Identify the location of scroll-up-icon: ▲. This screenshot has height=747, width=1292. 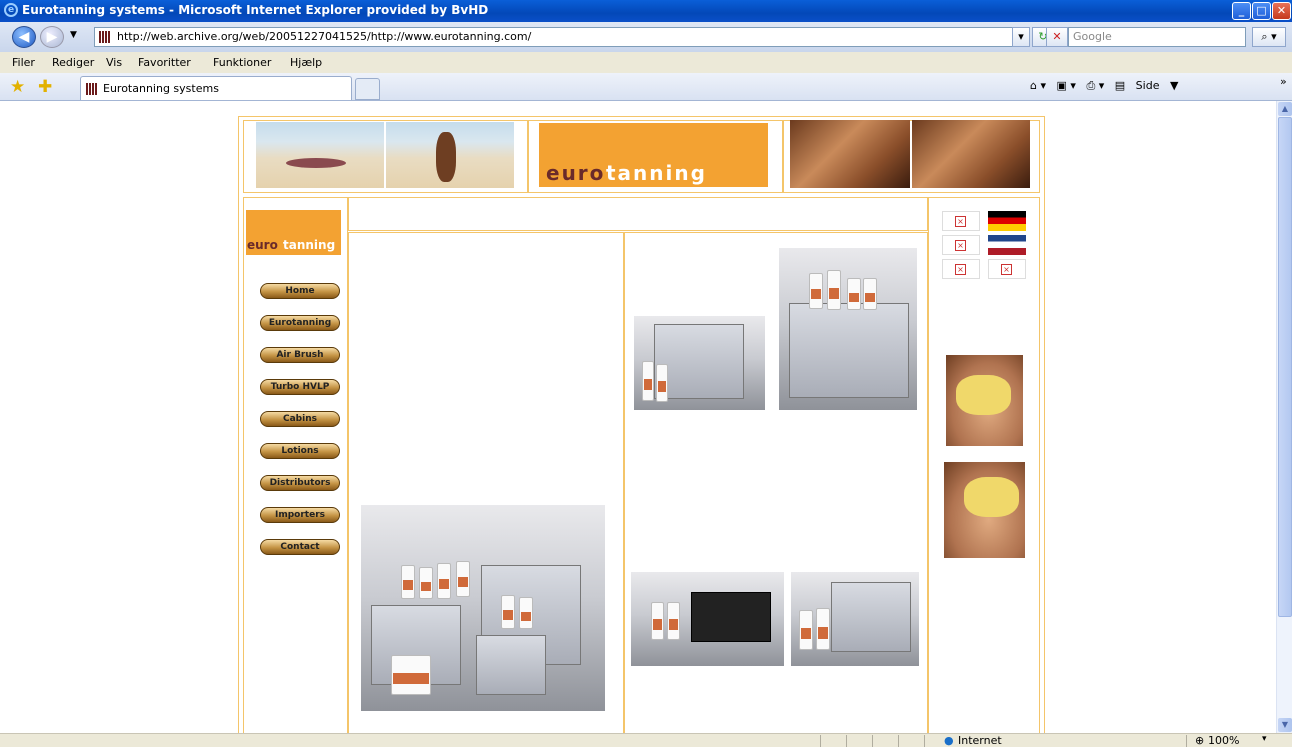
(1285, 109).